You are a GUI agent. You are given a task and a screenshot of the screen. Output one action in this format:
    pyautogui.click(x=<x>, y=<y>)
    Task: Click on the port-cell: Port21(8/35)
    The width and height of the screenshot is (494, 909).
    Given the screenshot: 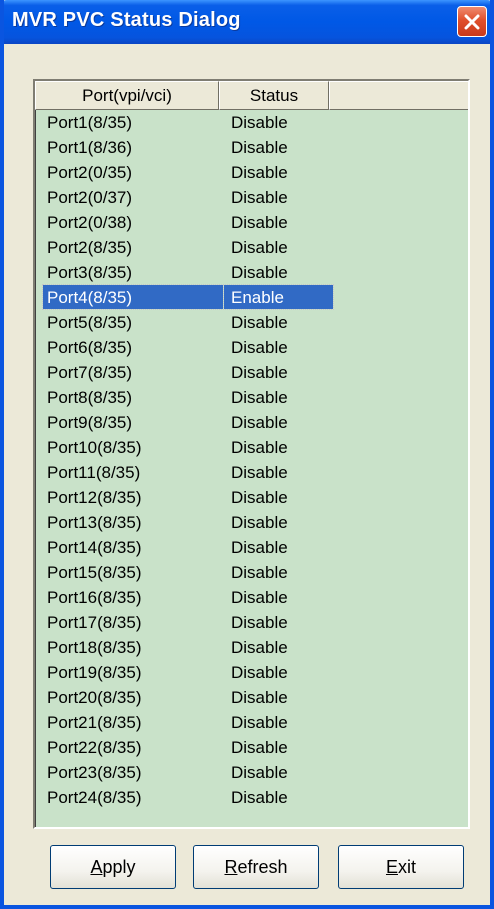 What is the action you would take?
    pyautogui.click(x=94, y=722)
    